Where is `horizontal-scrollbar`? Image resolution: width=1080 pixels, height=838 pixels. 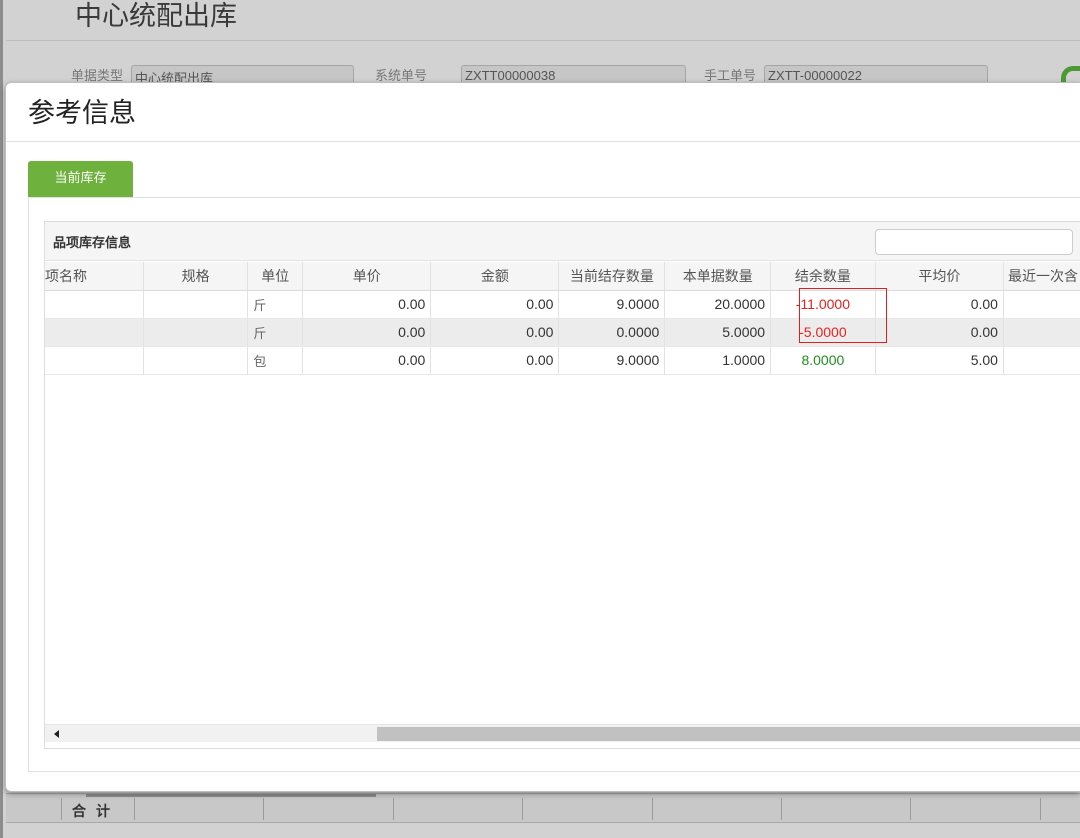
horizontal-scrollbar is located at coordinates (562, 733).